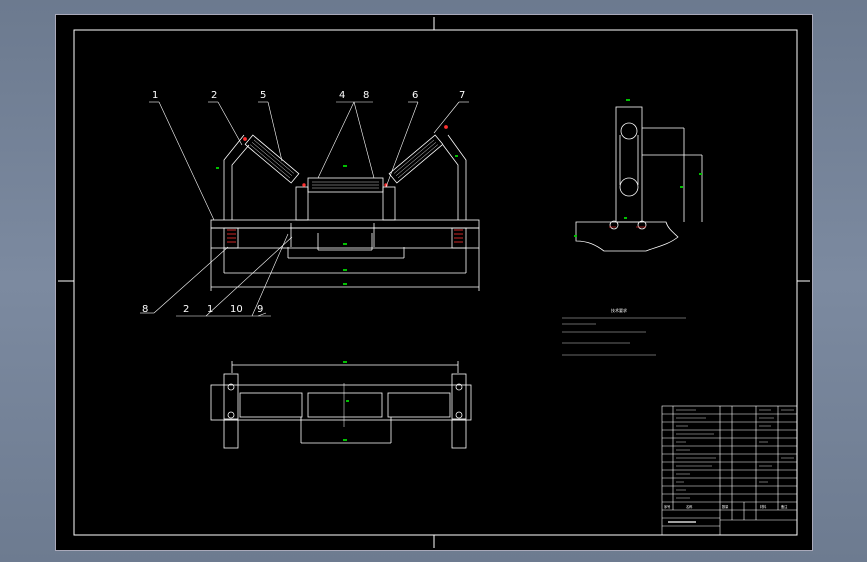 This screenshot has height=562, width=867. Describe the element at coordinates (236, 309) in the screenshot. I see `part-label-10: 10` at that location.